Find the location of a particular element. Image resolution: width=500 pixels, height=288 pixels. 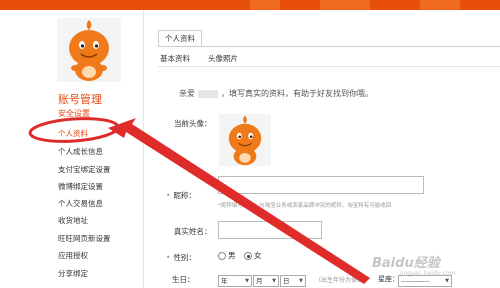

top-banner is located at coordinates (250, 5).